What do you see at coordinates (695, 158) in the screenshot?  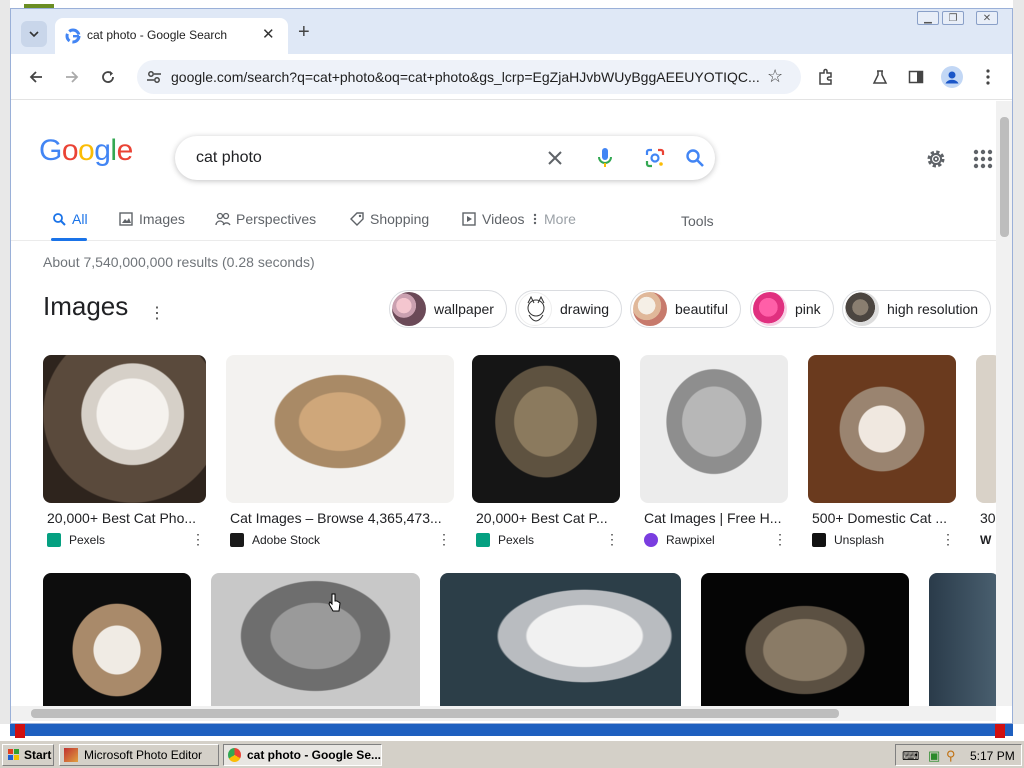 I see `search-icon` at bounding box center [695, 158].